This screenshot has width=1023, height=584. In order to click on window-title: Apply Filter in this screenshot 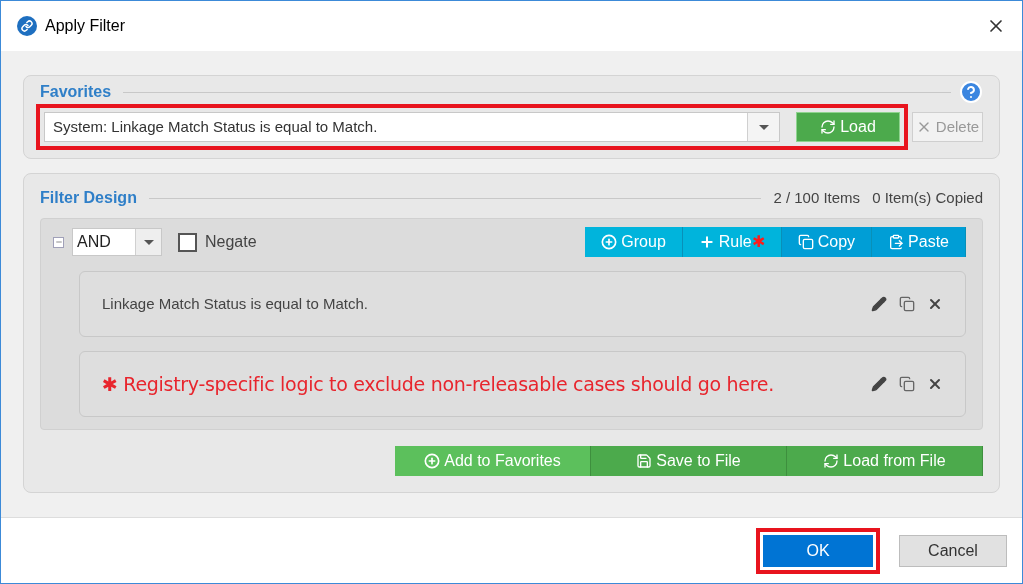, I will do `click(85, 26)`.